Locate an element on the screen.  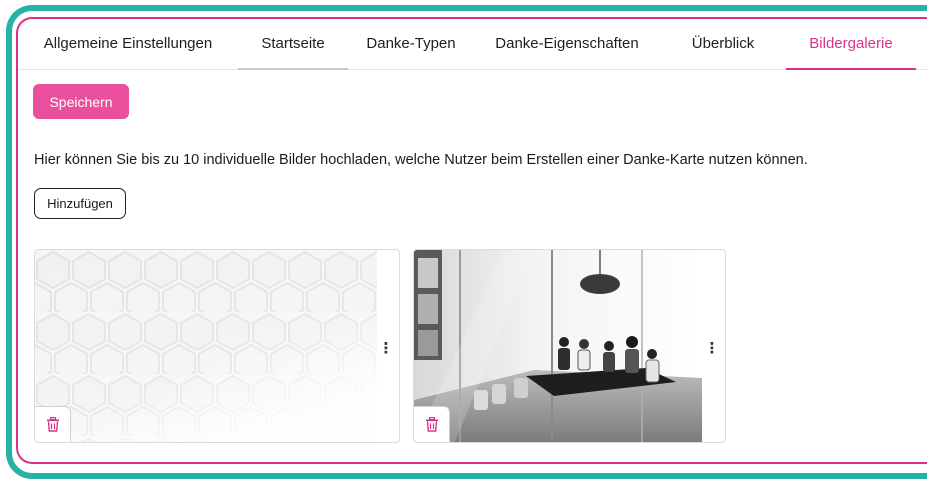
tab-bildergalerie: Bildergalerie is located at coordinates (851, 44).